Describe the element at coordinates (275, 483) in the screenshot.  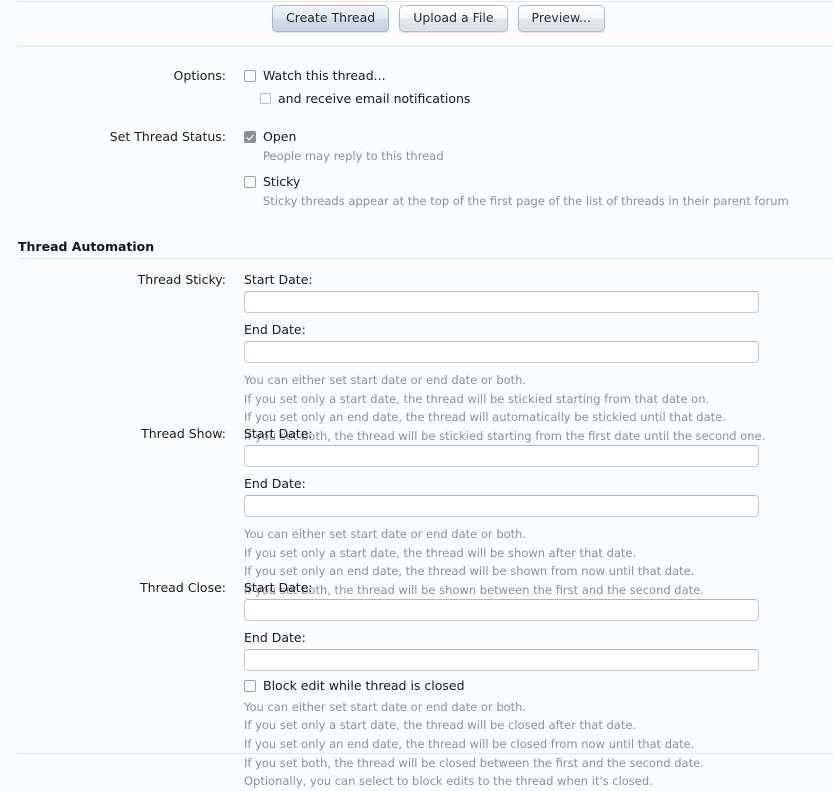
I see `show-end-date-label: End Date:` at that location.